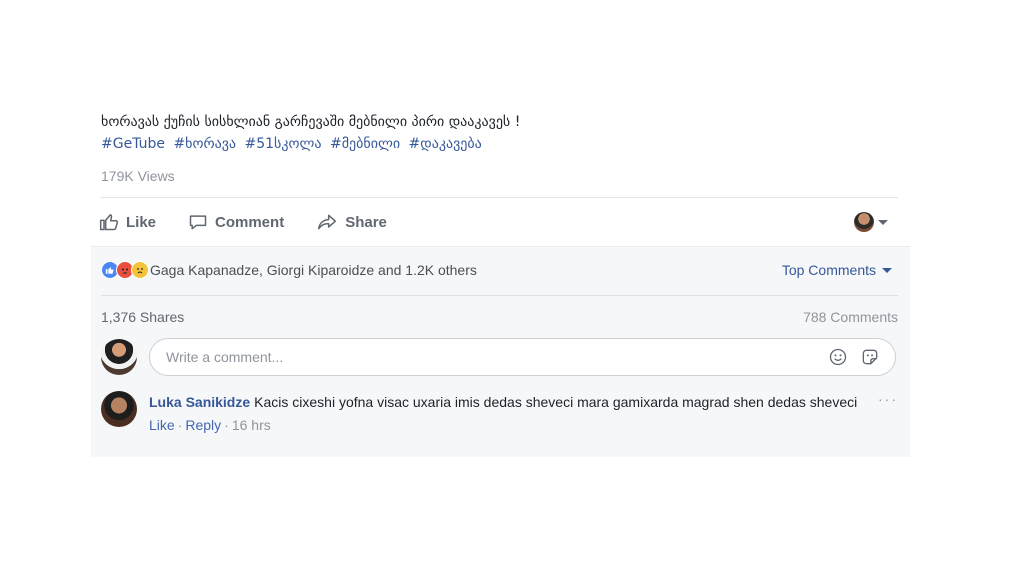 The image size is (1024, 576). Describe the element at coordinates (283, 144) in the screenshot. I see `hashtag-link: #51სკოლა` at that location.